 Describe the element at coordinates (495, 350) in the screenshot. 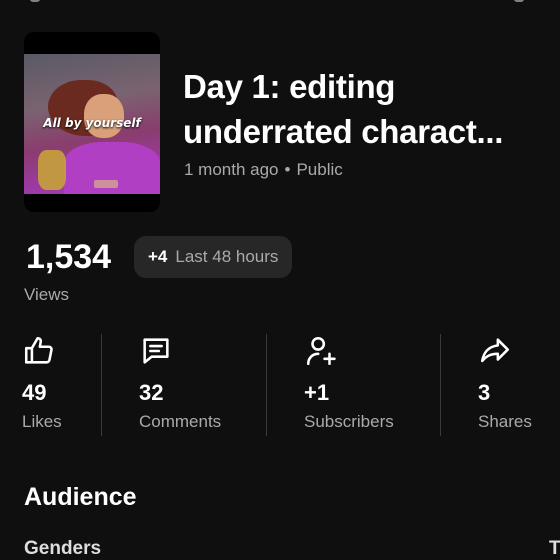

I see `share-icon` at that location.